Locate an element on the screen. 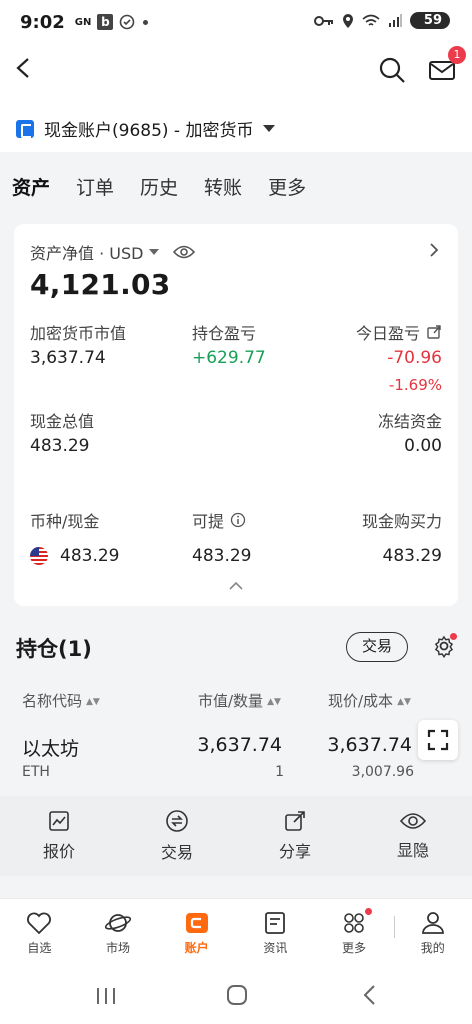 Image resolution: width=472 pixels, height=1024 pixels. withdrawable-label: 可提 is located at coordinates (208, 521).